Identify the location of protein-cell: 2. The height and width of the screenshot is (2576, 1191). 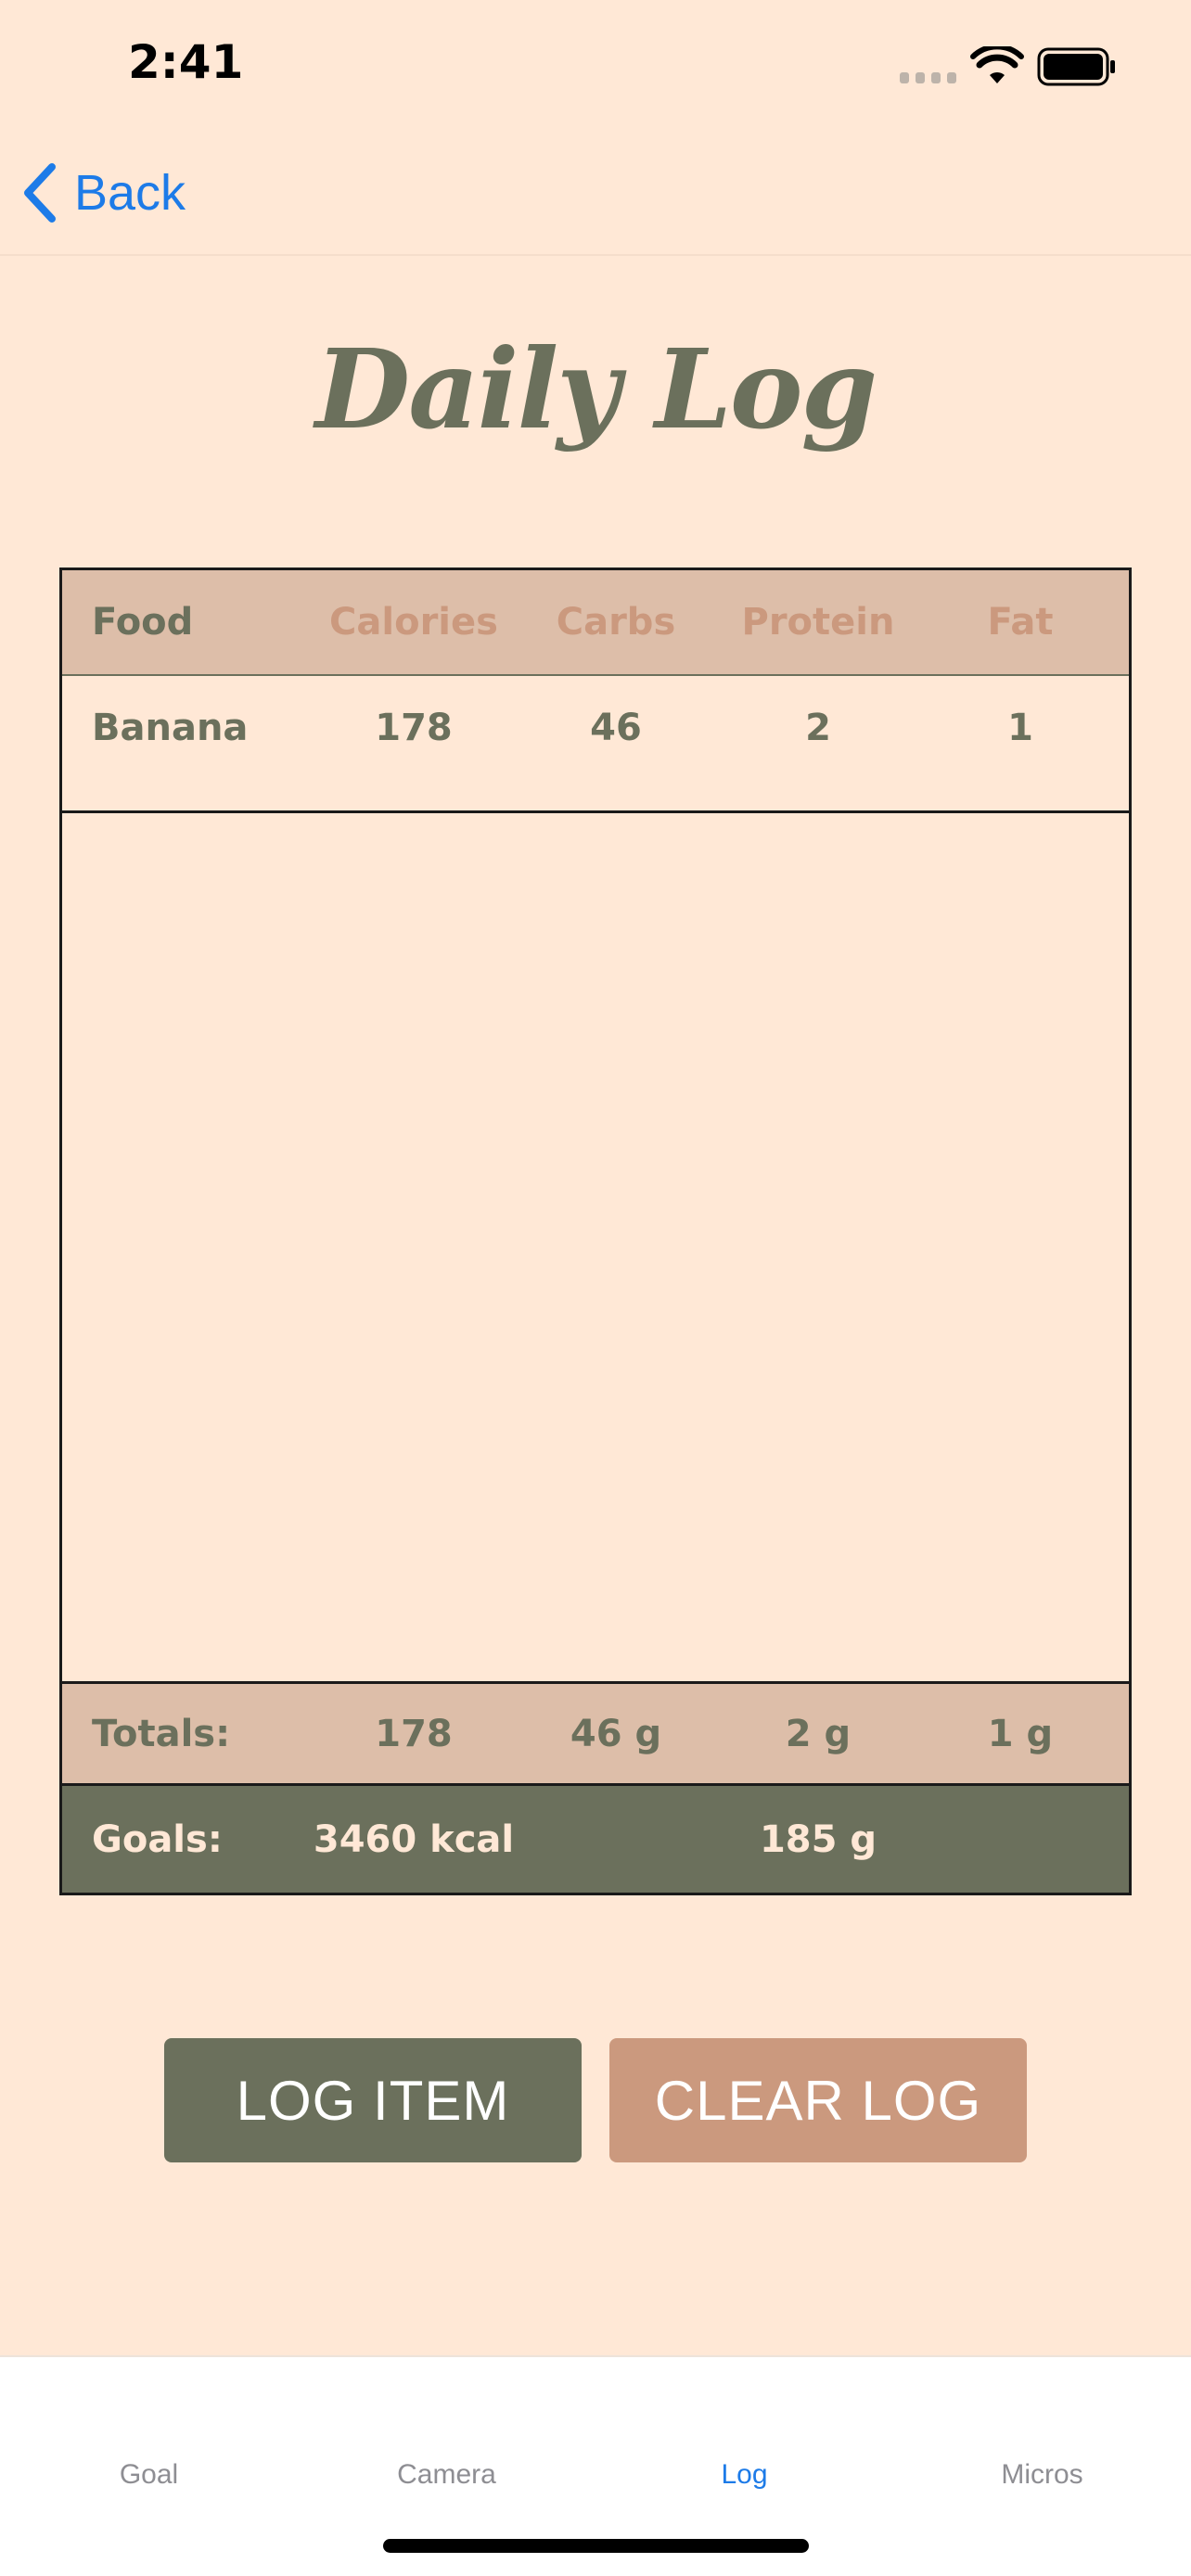
(818, 728).